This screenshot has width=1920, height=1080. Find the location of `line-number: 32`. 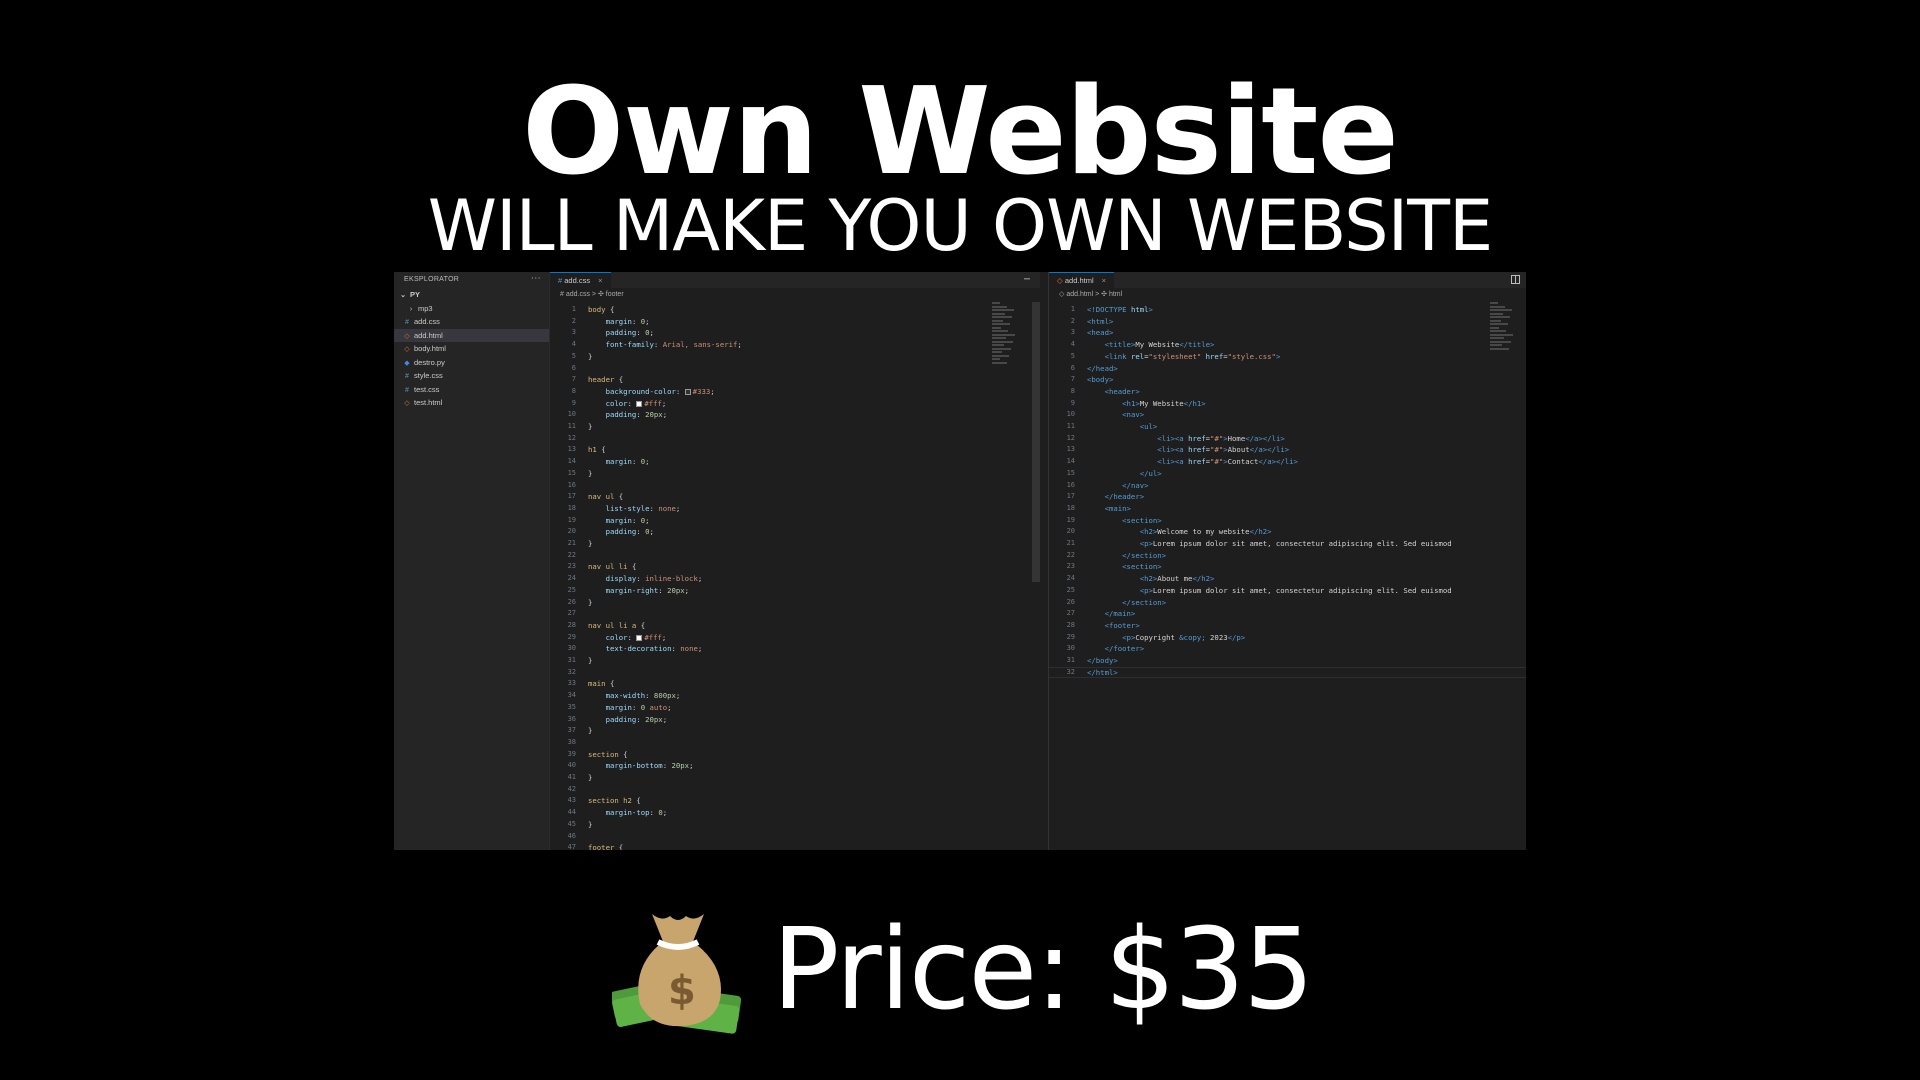

line-number: 32 is located at coordinates (571, 671).